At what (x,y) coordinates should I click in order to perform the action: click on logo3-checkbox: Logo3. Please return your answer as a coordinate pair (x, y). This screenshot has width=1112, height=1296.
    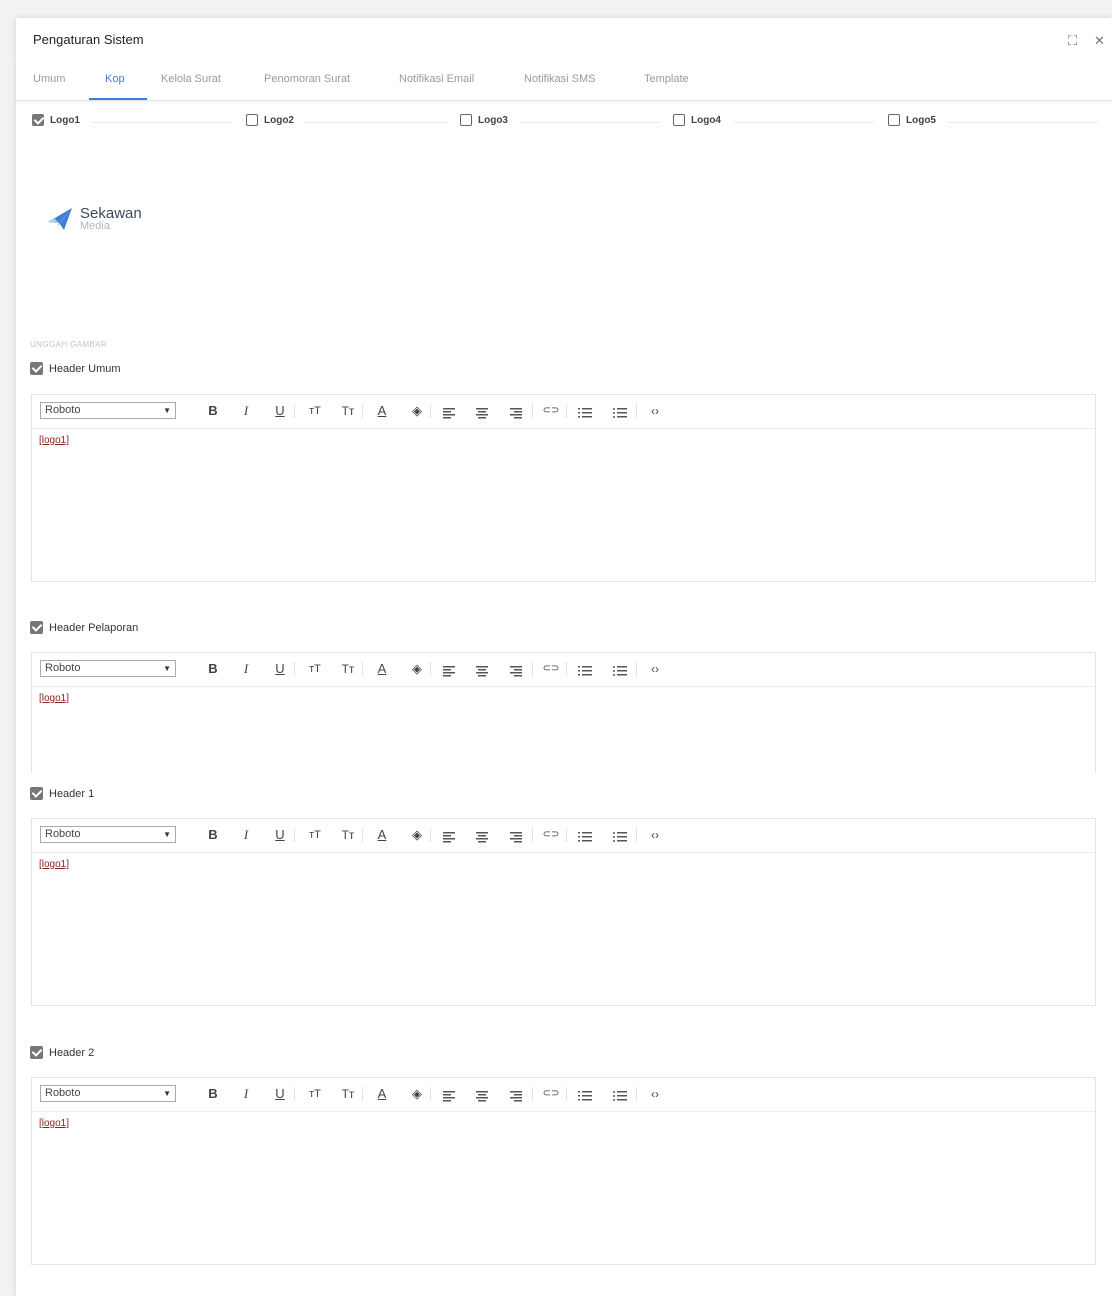
    Looking at the image, I should click on (484, 120).